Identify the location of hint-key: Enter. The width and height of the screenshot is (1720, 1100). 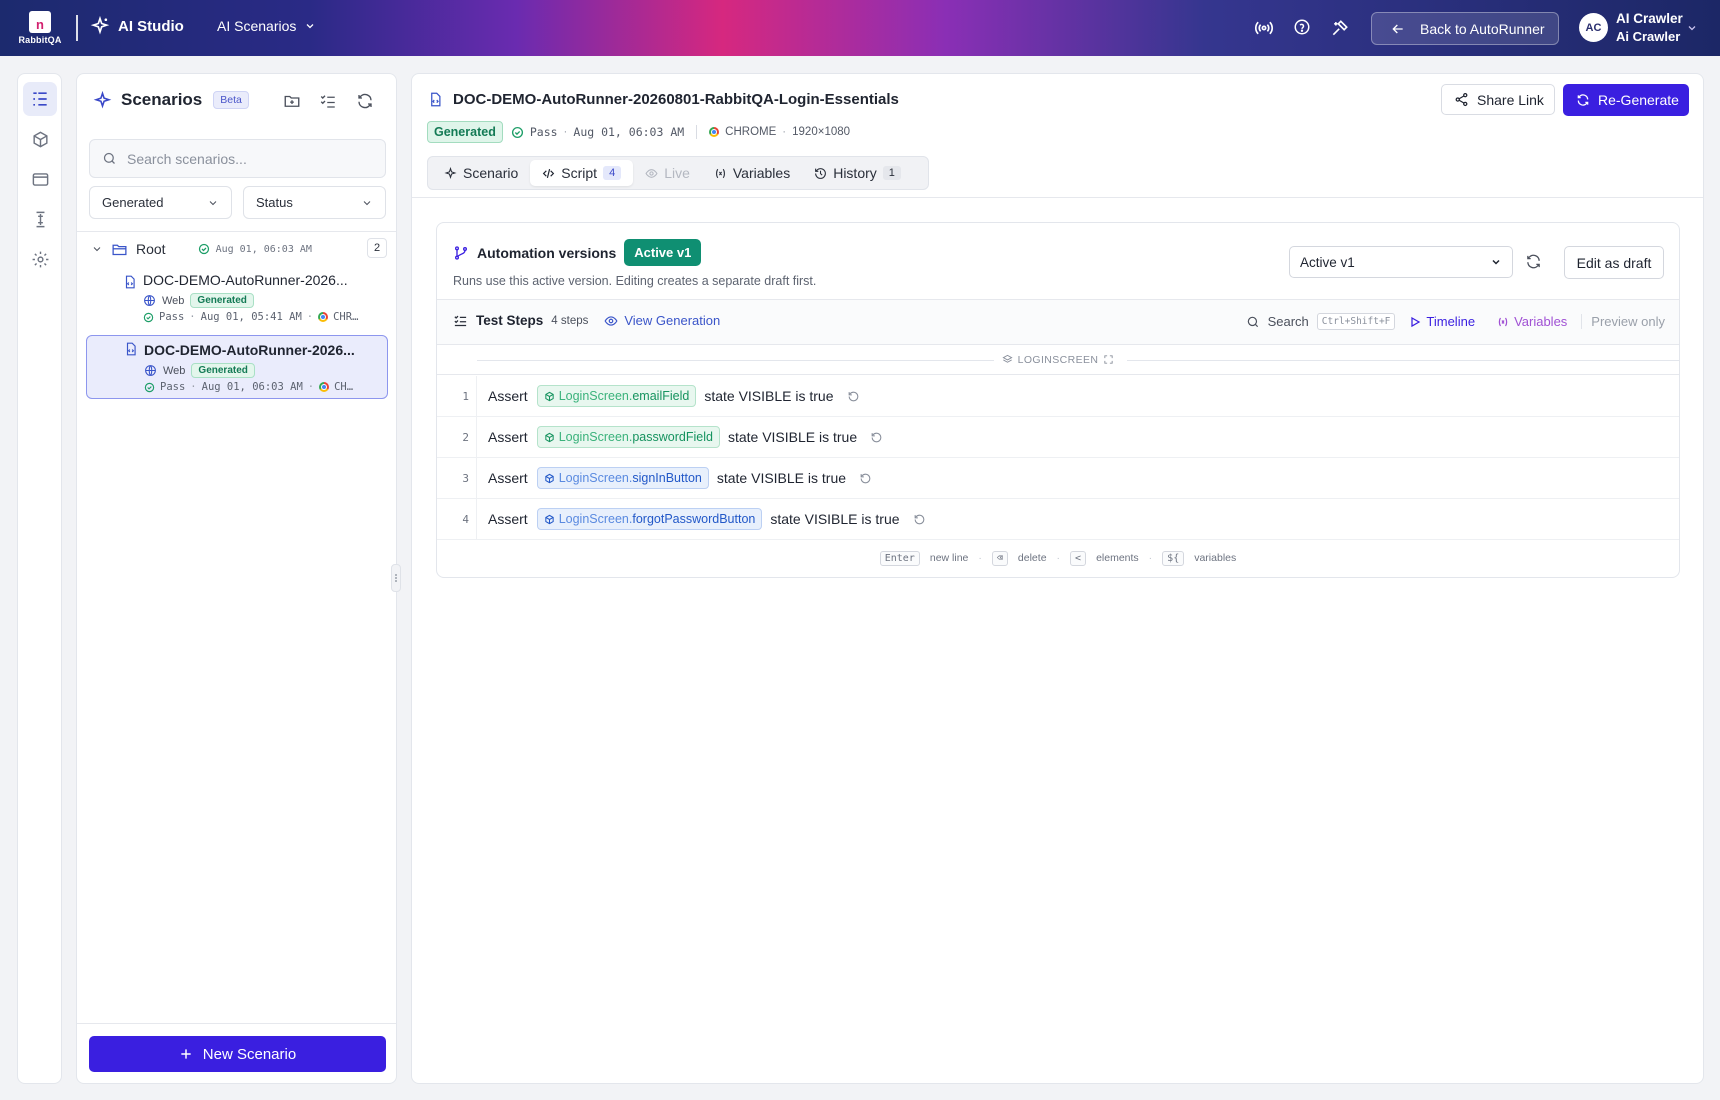
(899, 558).